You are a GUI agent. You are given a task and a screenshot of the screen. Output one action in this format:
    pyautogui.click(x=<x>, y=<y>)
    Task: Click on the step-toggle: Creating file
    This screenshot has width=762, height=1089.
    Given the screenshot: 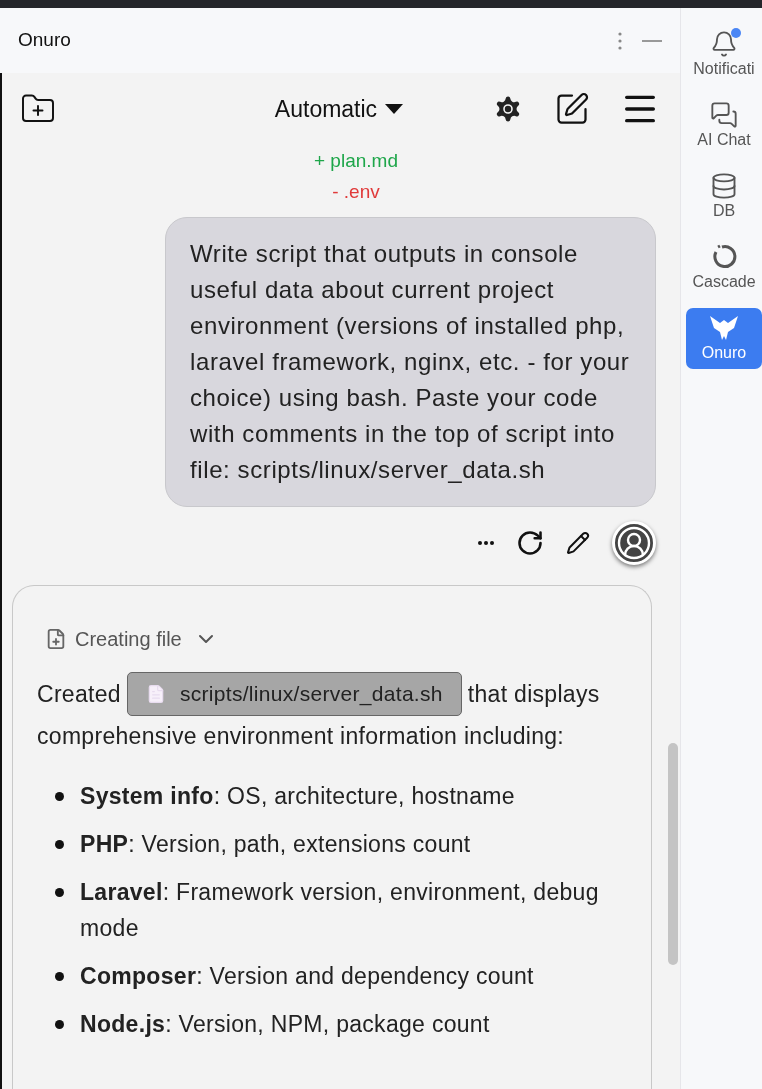 What is the action you would take?
    pyautogui.click(x=131, y=639)
    